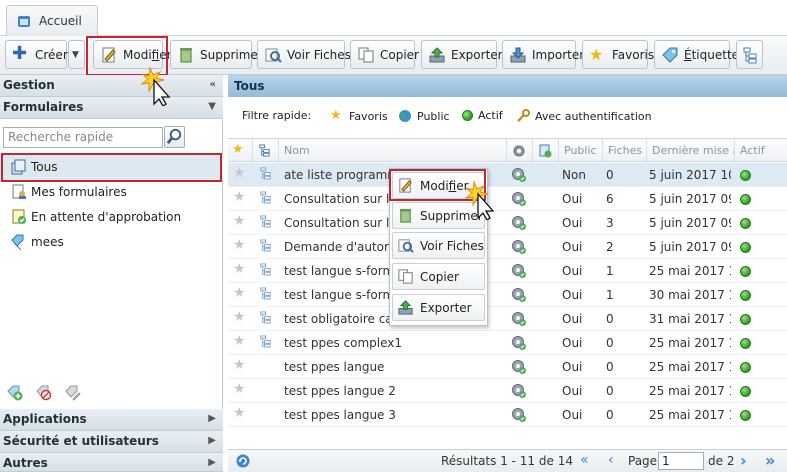  I want to click on context-view-records-item: Voir Fiches, so click(438, 245).